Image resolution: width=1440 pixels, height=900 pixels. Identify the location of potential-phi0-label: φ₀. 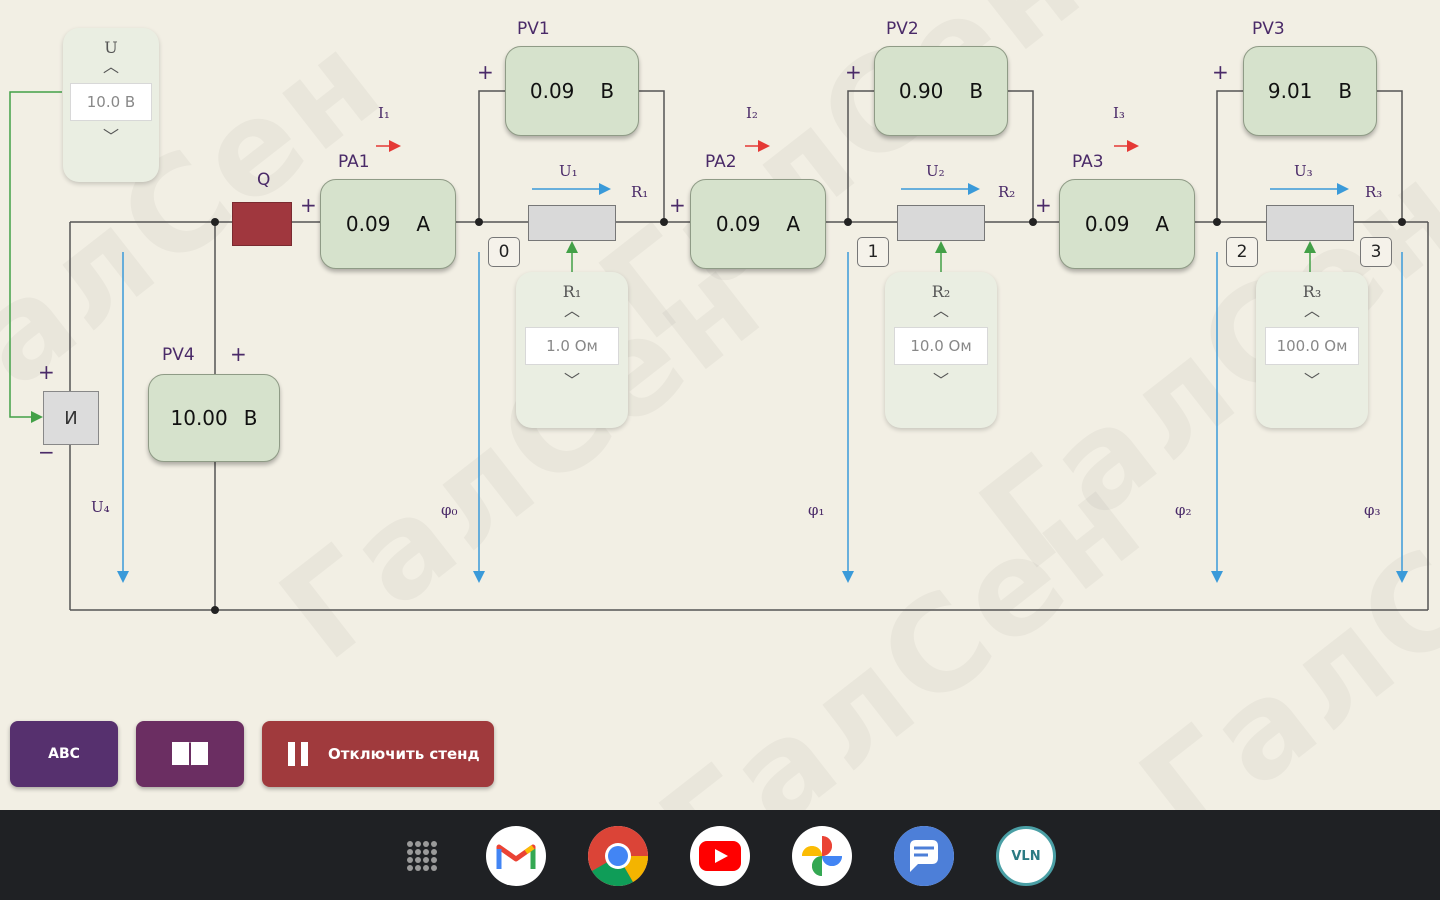
(449, 510).